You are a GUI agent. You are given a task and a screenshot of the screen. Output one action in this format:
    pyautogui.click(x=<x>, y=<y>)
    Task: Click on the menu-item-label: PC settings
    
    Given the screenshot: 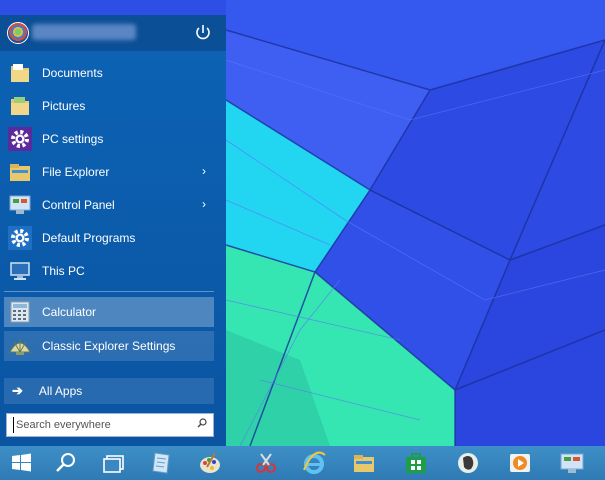 What is the action you would take?
    pyautogui.click(x=73, y=139)
    